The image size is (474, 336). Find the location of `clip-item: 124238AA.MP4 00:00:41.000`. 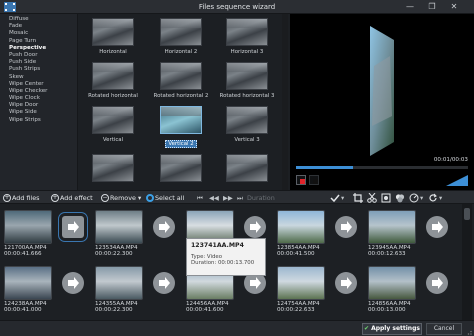

clip-item: 124238AA.MP4 00:00:41.000 is located at coordinates (29, 289).